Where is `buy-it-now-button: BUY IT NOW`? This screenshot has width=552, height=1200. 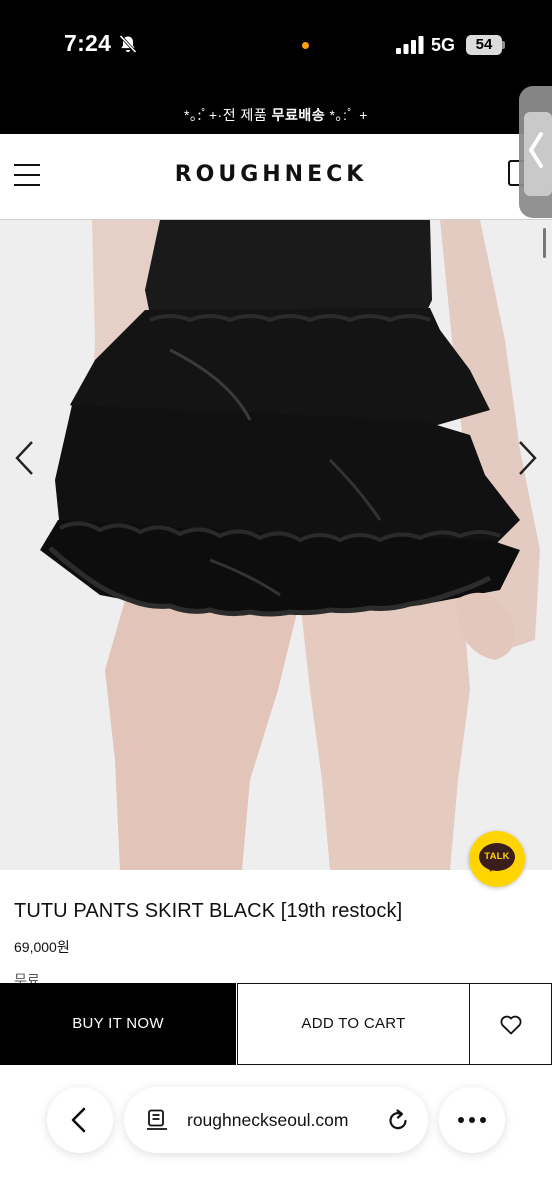
buy-it-now-button: BUY IT NOW is located at coordinates (118, 1024).